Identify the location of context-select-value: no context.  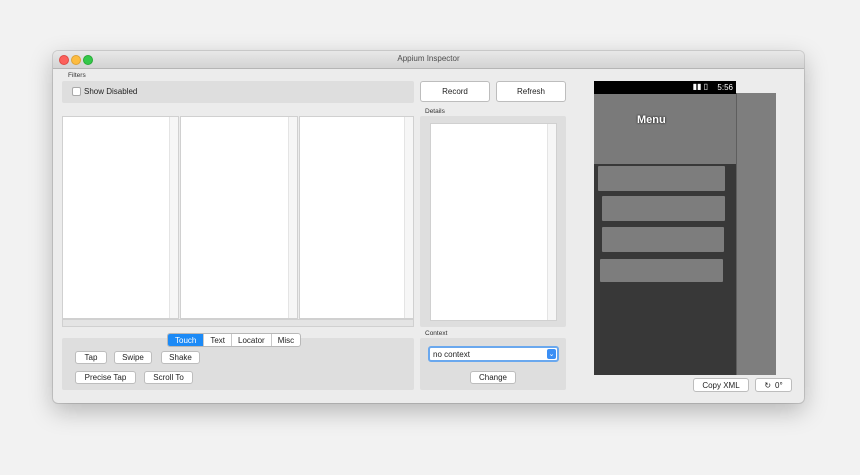
(451, 354).